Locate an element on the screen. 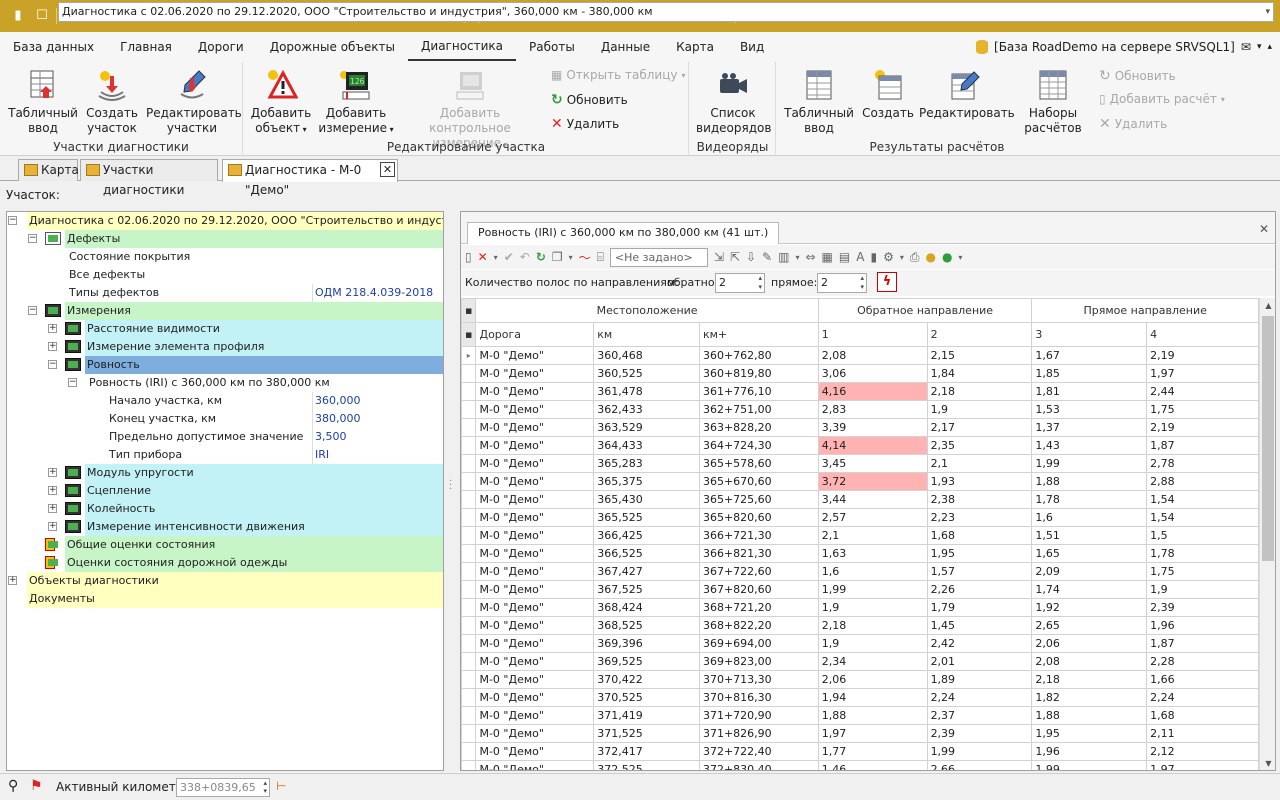 This screenshot has width=1280, height=800. pin-icon: ⚲ is located at coordinates (13, 786).